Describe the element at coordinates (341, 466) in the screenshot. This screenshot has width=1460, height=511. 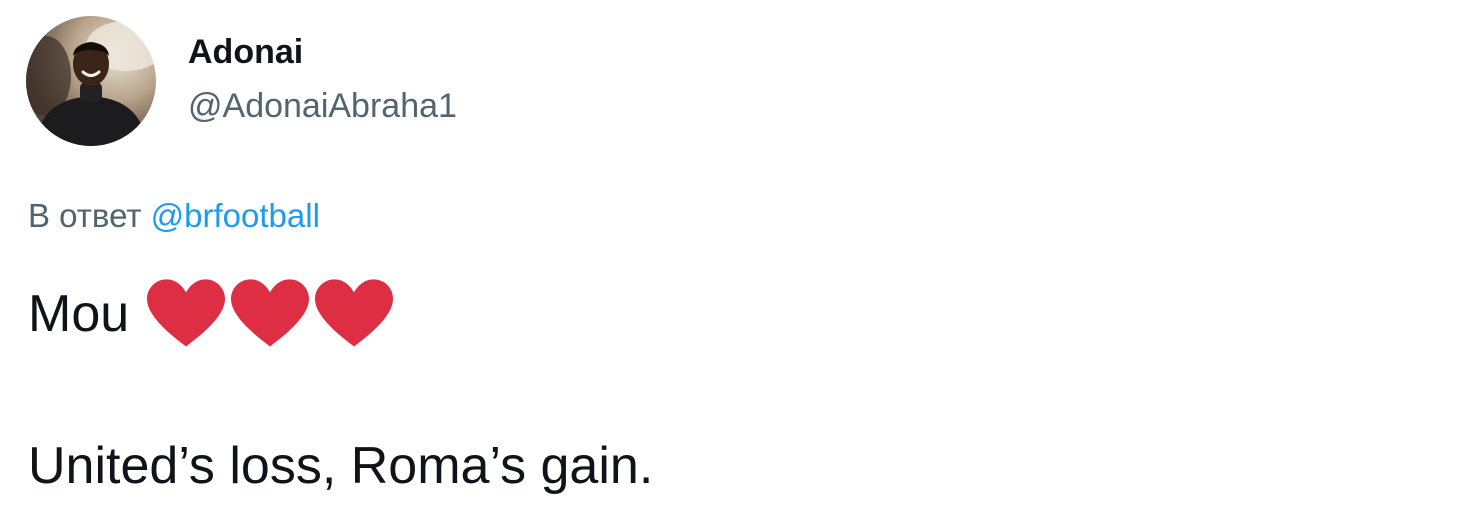
I see `tweet-text-line-2: United’s loss, Roma’s gain.` at that location.